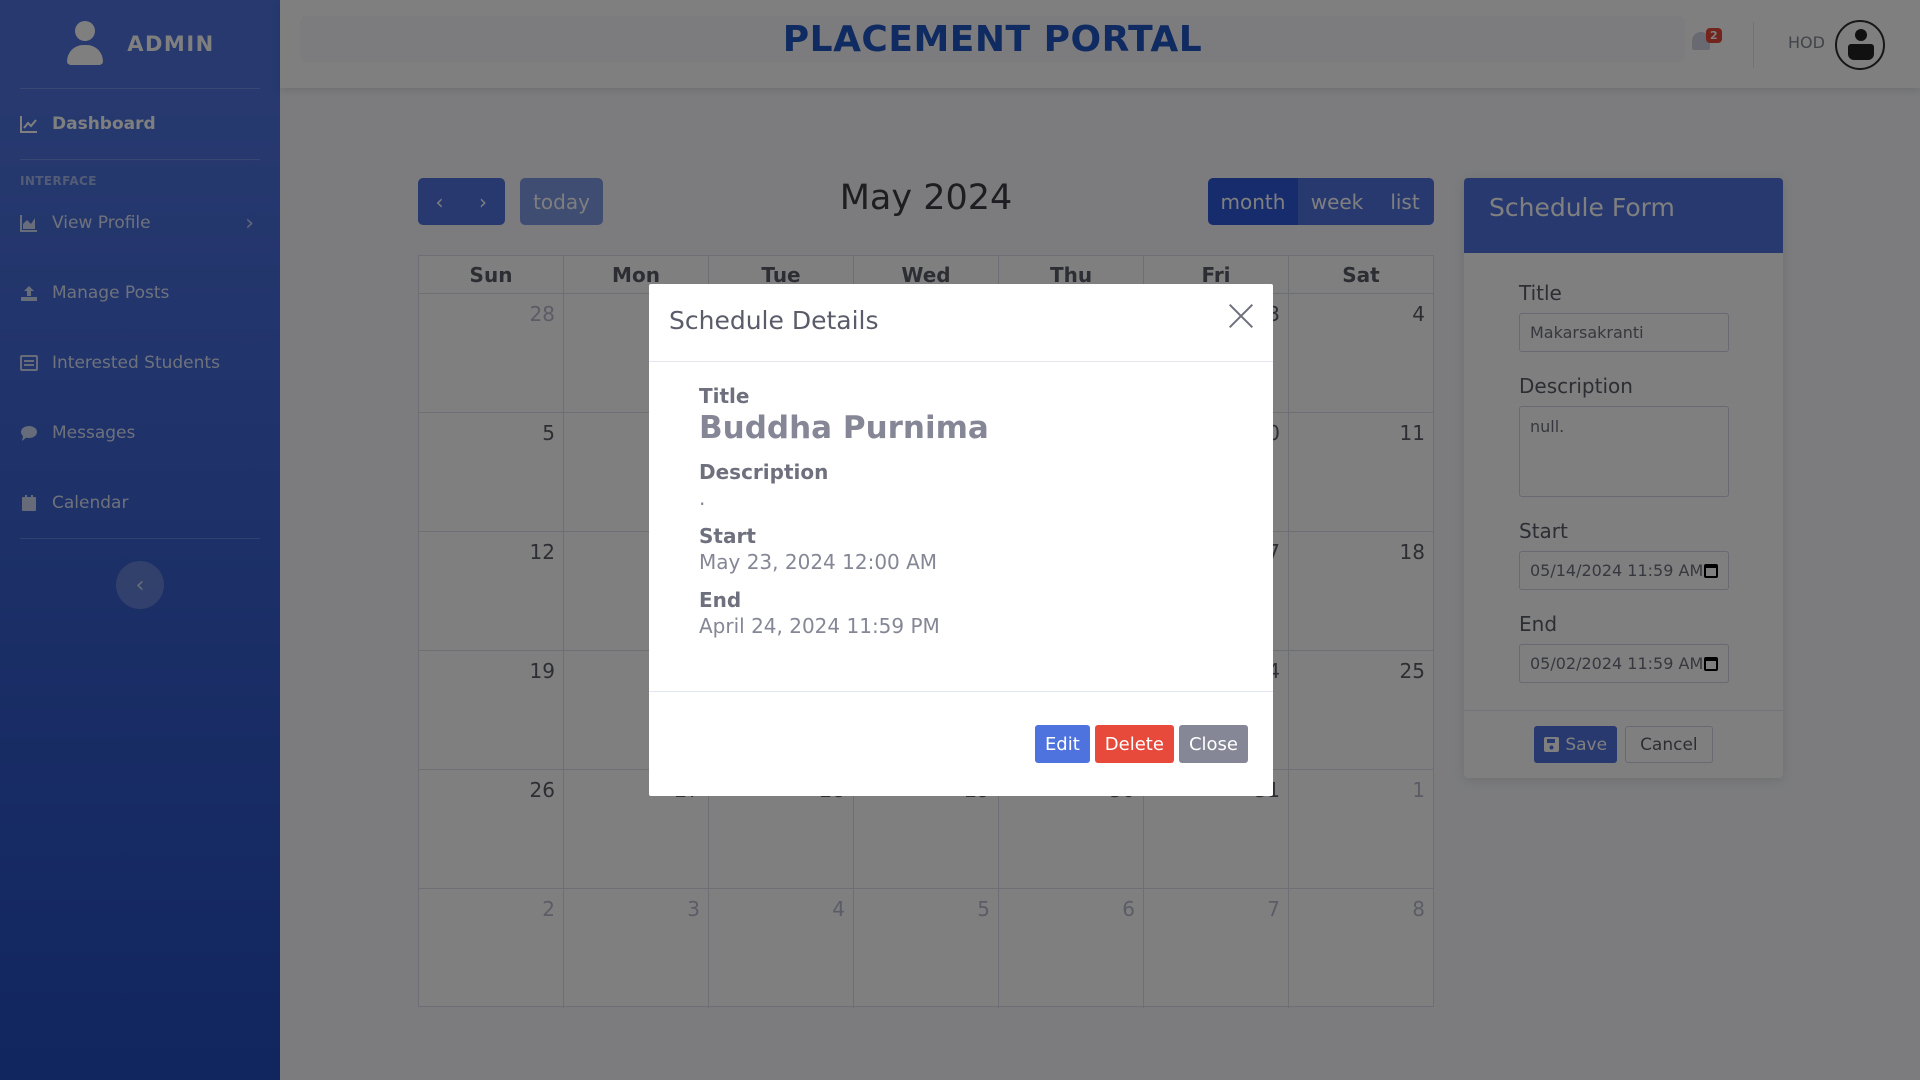 The height and width of the screenshot is (1080, 1920). Describe the element at coordinates (720, 600) in the screenshot. I see `event-end-label: End` at that location.